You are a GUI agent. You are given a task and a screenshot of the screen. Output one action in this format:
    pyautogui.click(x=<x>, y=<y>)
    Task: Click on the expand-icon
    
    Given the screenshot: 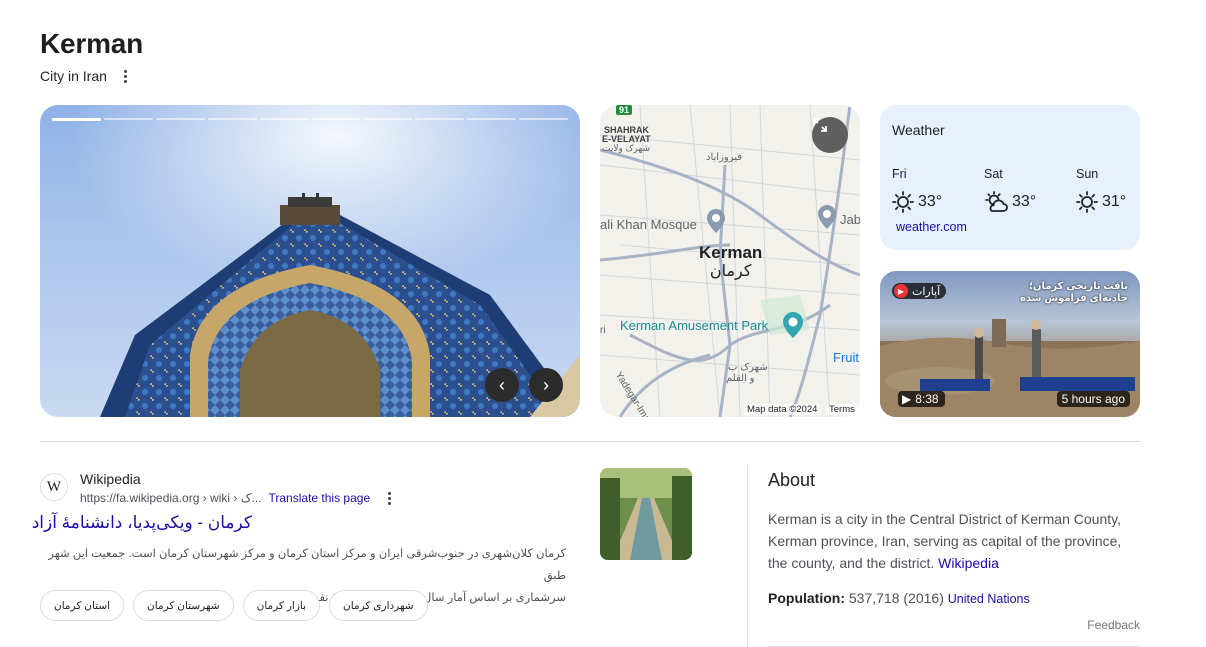 What is the action you would take?
    pyautogui.click(x=820, y=125)
    